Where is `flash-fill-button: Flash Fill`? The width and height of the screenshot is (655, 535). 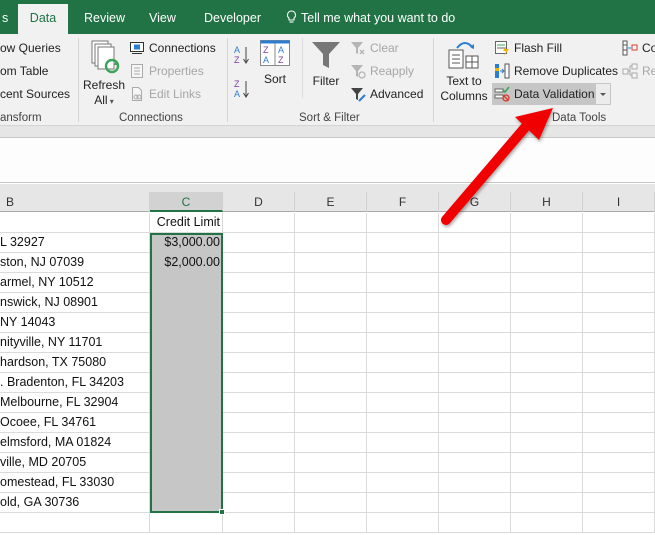
flash-fill-button: Flash Fill is located at coordinates (528, 48).